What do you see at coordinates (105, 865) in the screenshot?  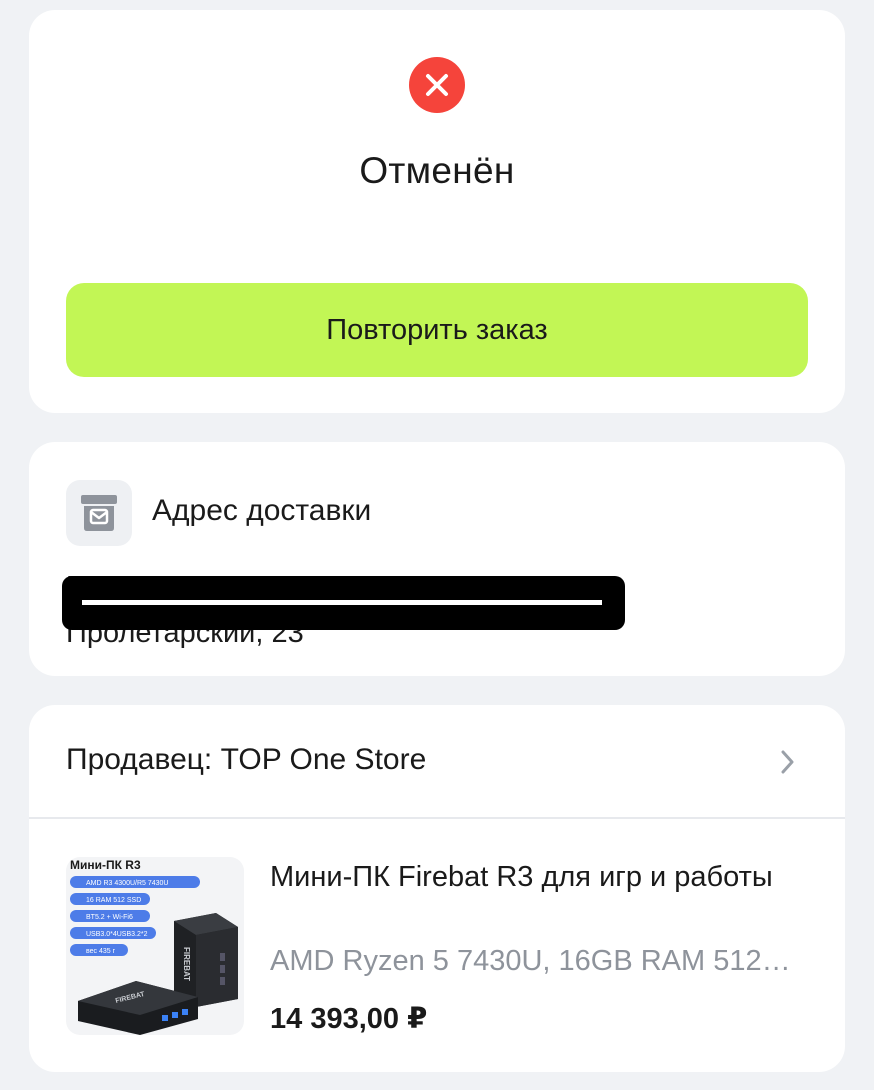 I see `product-image-heading: Мини-ПК R3` at bounding box center [105, 865].